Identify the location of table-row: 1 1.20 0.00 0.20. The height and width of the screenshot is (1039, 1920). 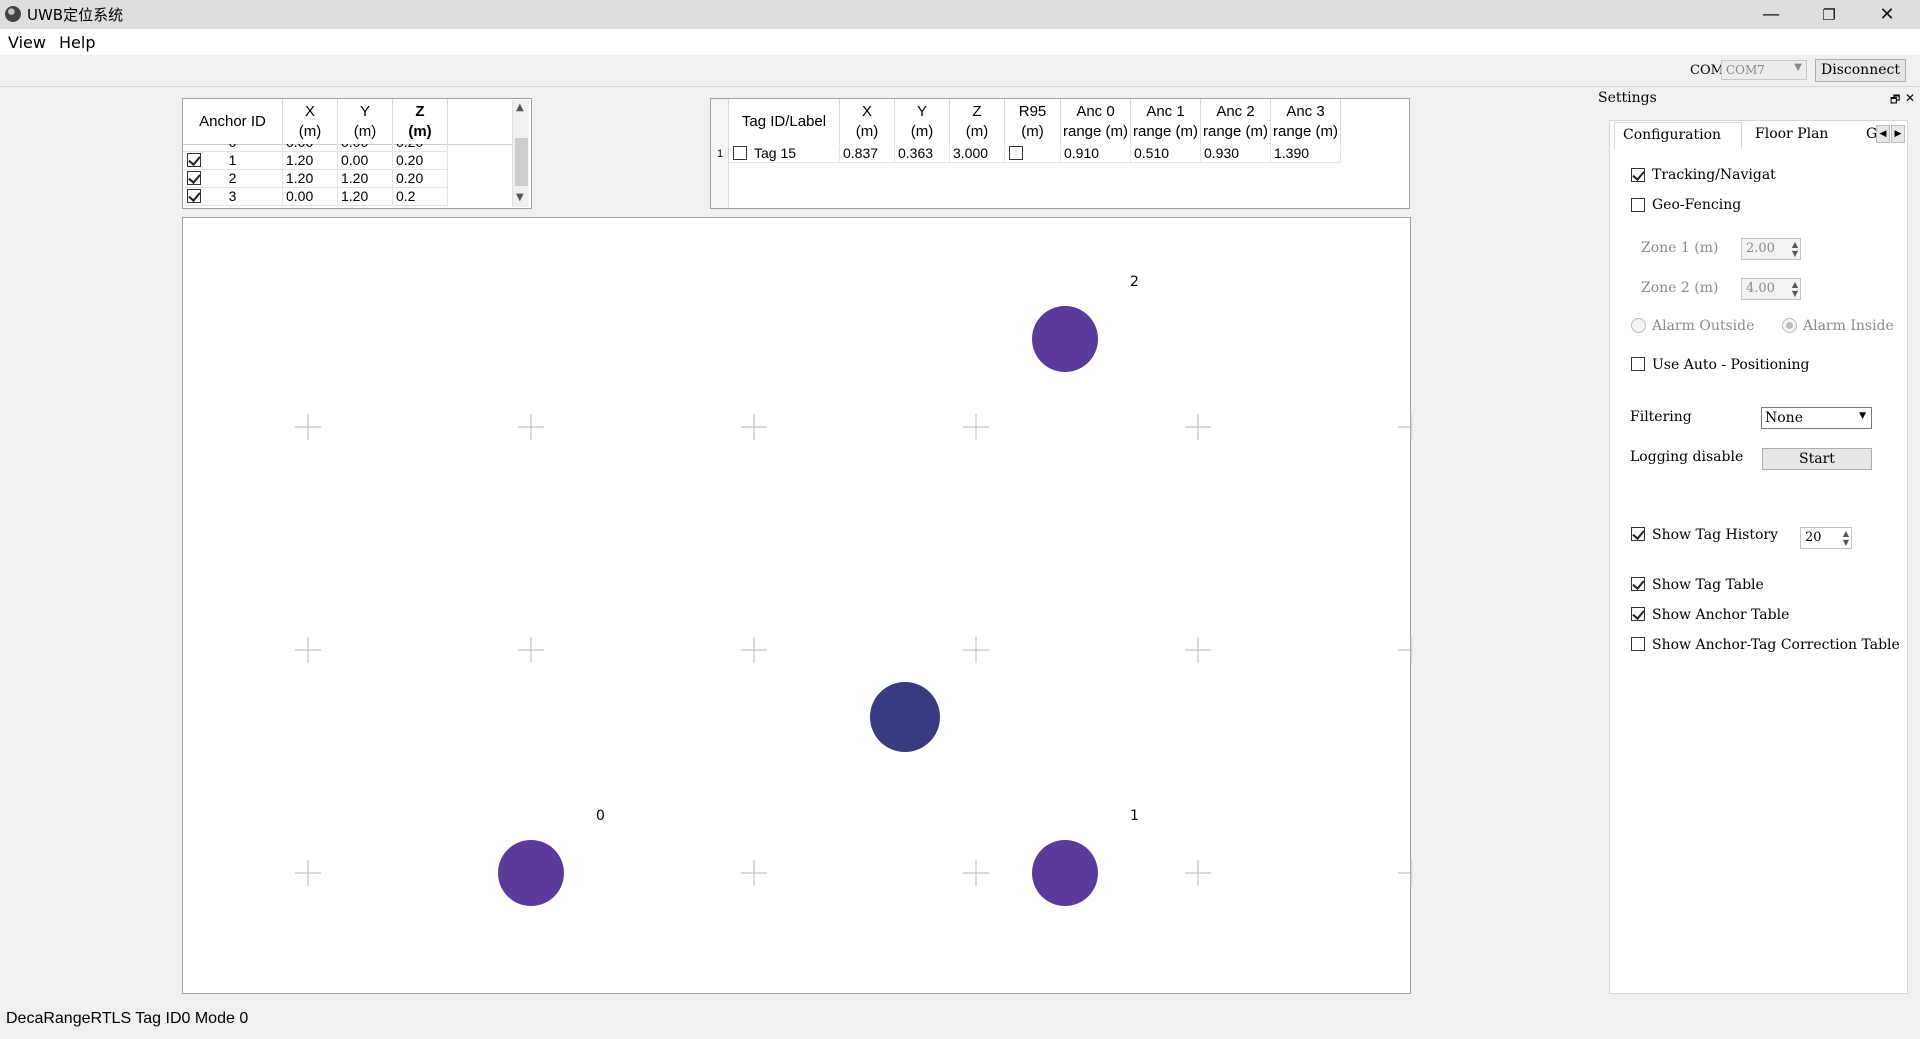
(348, 161).